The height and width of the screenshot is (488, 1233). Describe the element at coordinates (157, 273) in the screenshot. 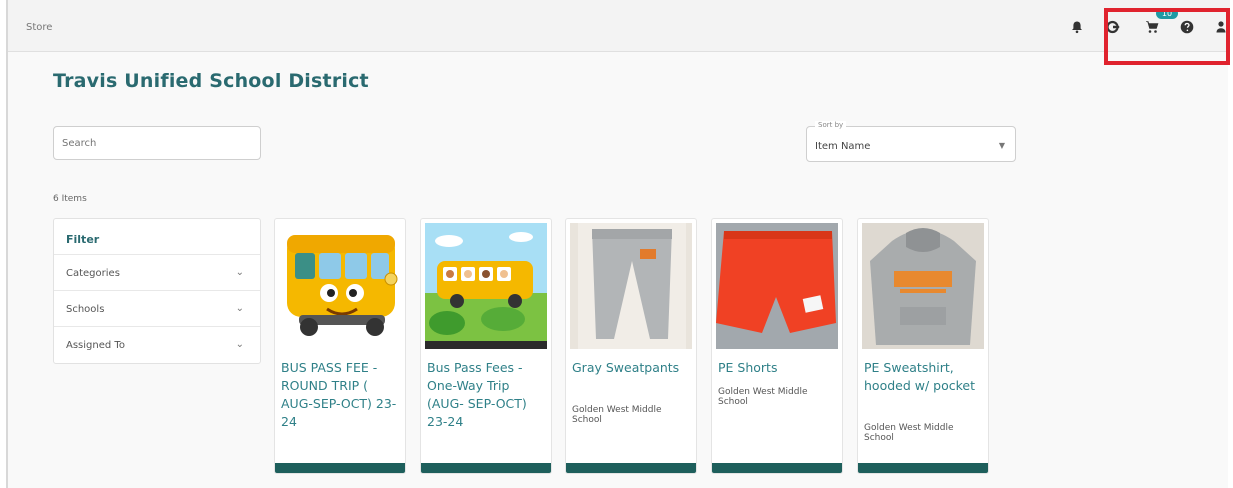

I see `filter-categories: Categories ⌄` at that location.